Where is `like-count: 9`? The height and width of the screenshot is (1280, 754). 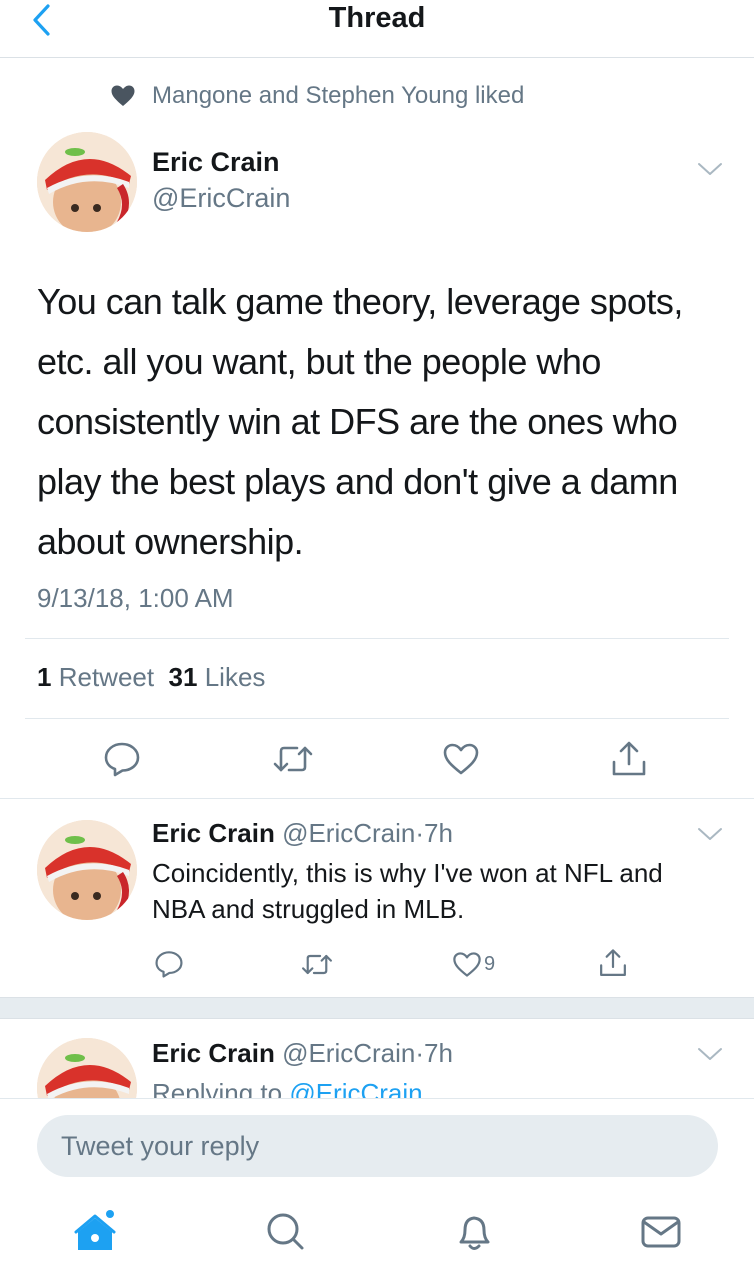
like-count: 9 is located at coordinates (490, 964).